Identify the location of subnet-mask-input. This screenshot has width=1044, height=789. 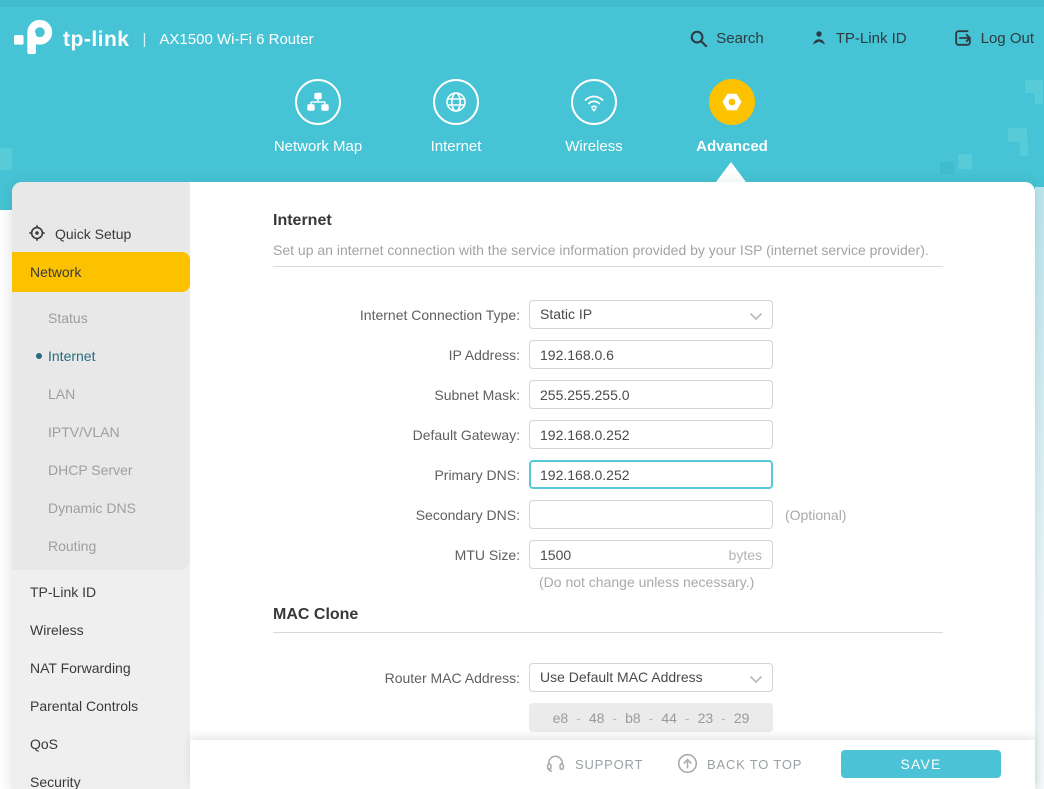
(651, 394).